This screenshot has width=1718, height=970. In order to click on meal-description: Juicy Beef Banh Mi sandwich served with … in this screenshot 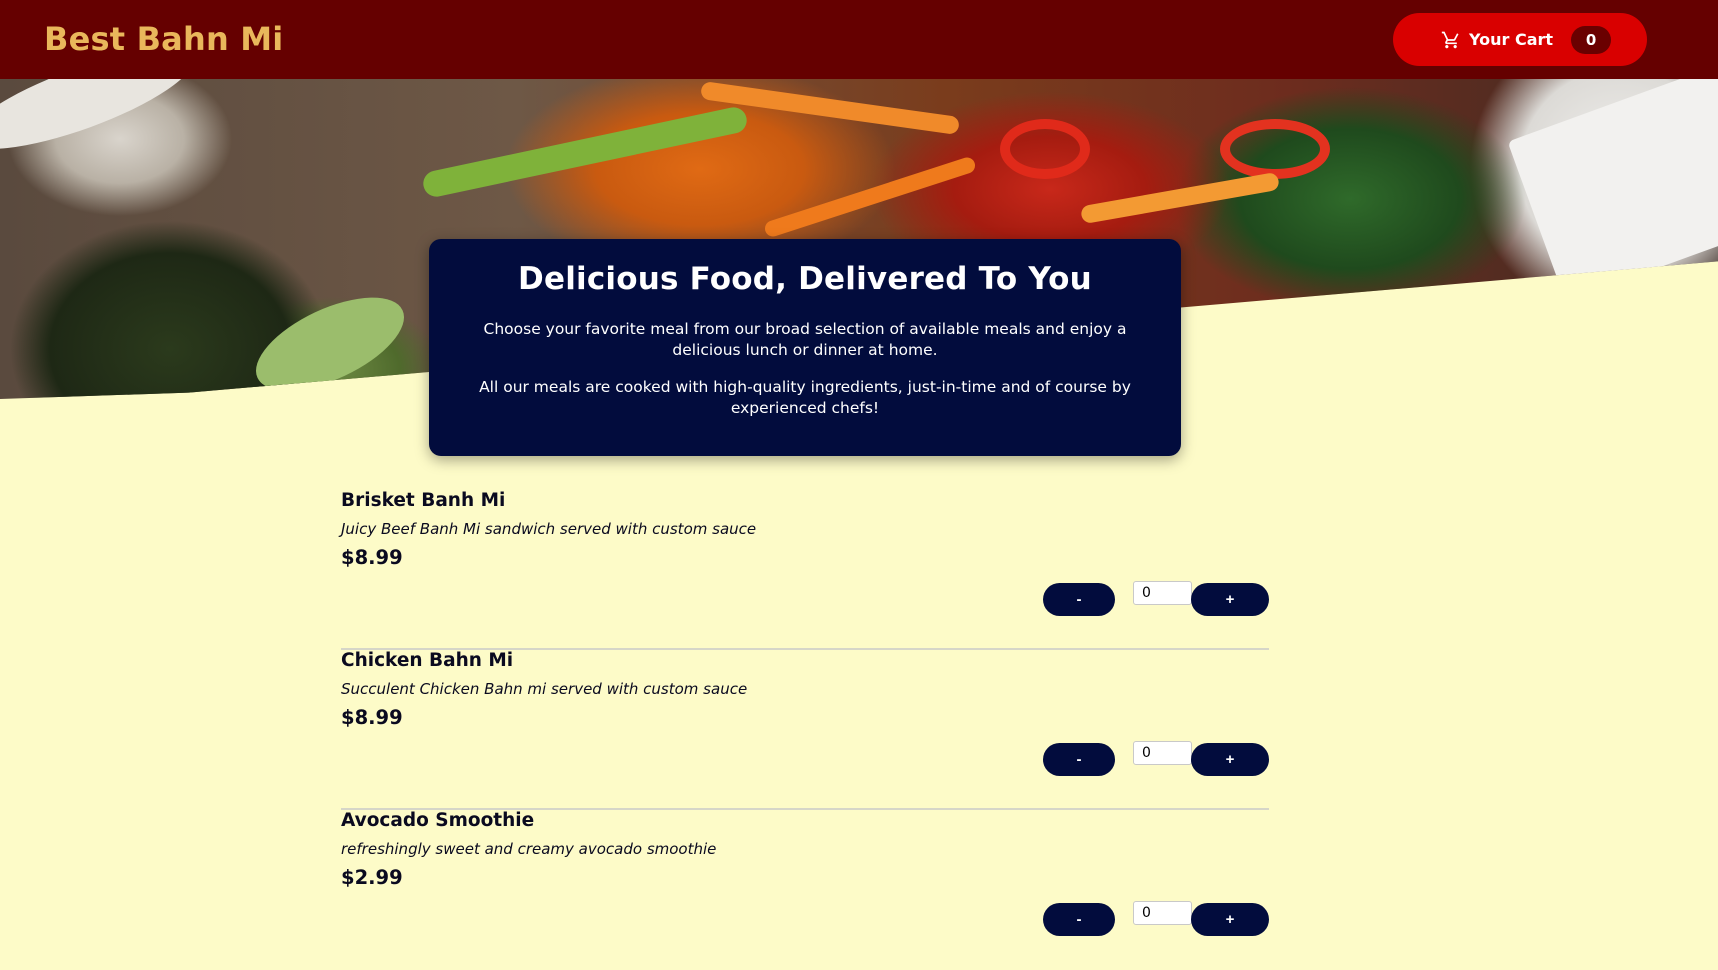, I will do `click(549, 529)`.